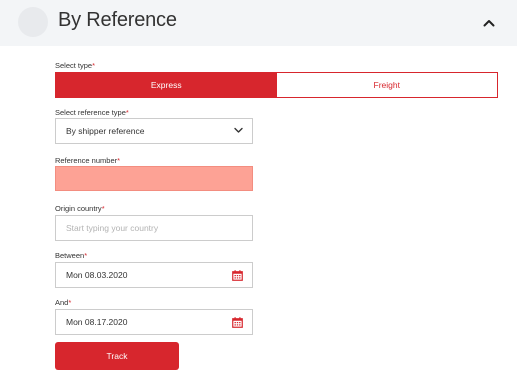  I want to click on section-header: By Reference, so click(258, 23).